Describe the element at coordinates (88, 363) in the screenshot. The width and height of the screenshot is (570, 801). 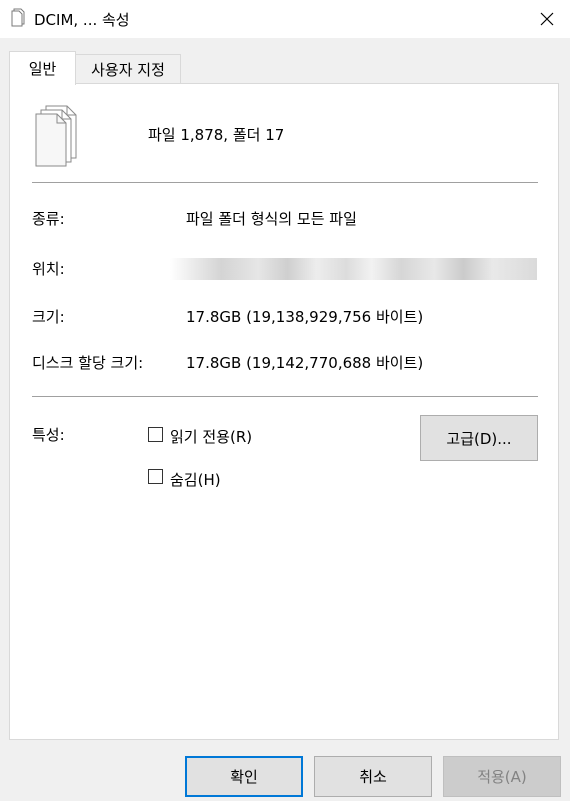
I see `disk-size-label: 디스크 할당 크기:` at that location.